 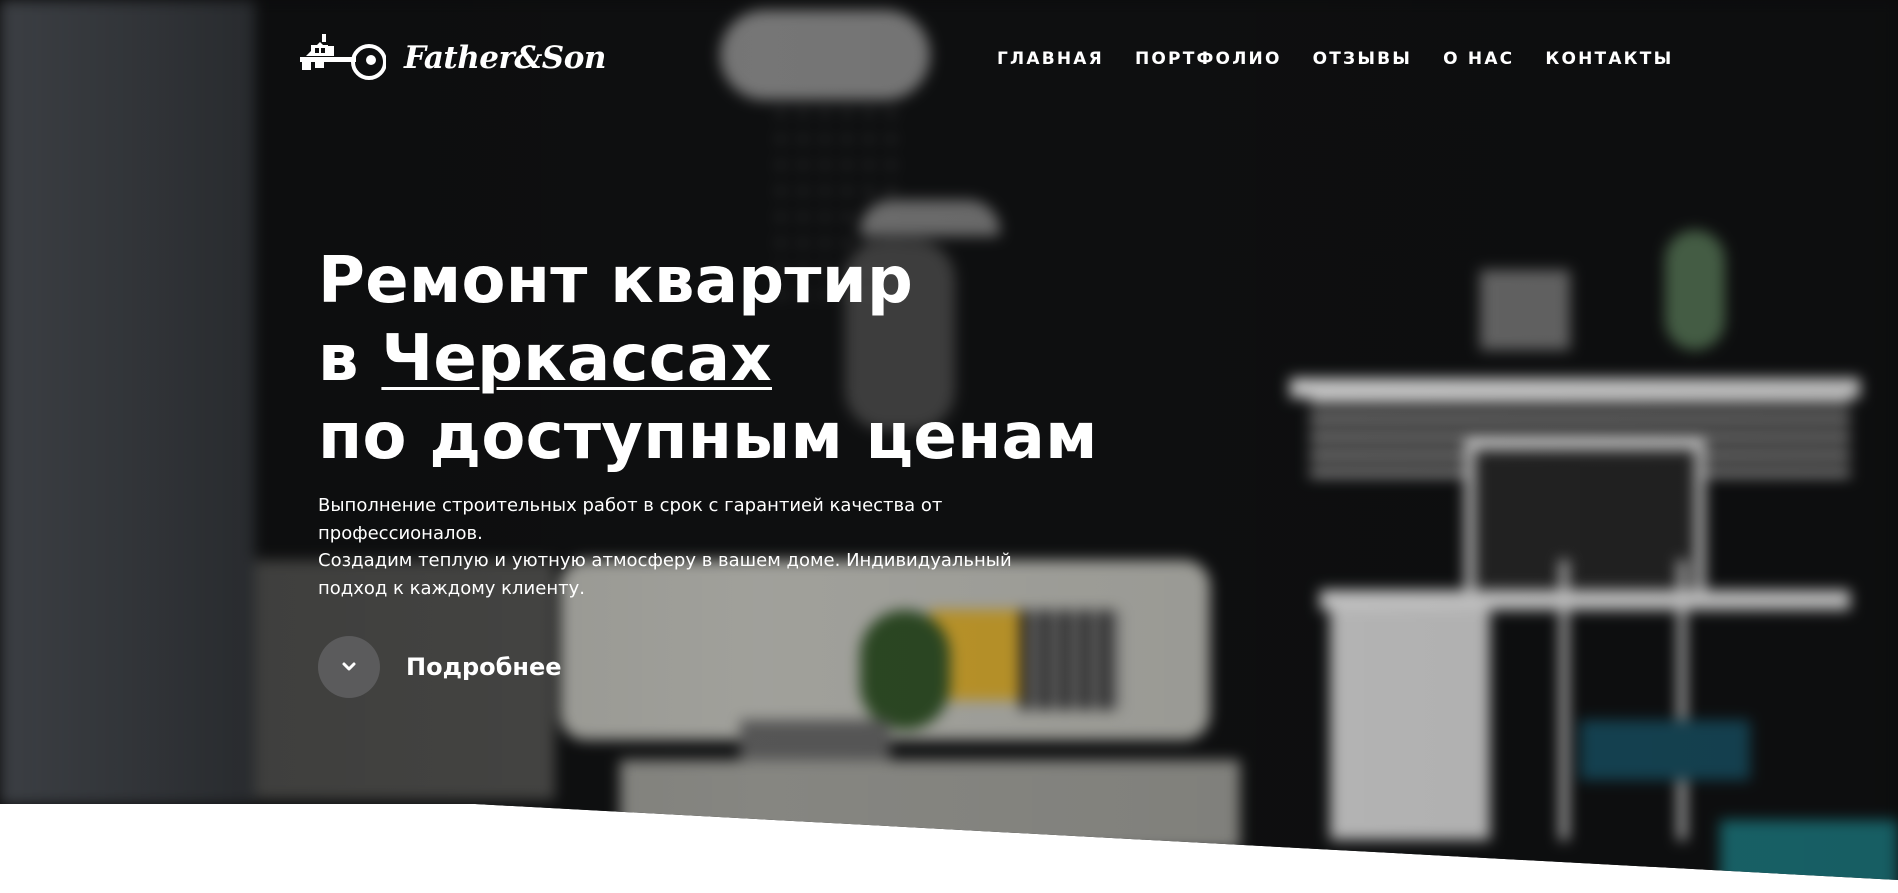 I want to click on chevron-down-icon, so click(x=349, y=667).